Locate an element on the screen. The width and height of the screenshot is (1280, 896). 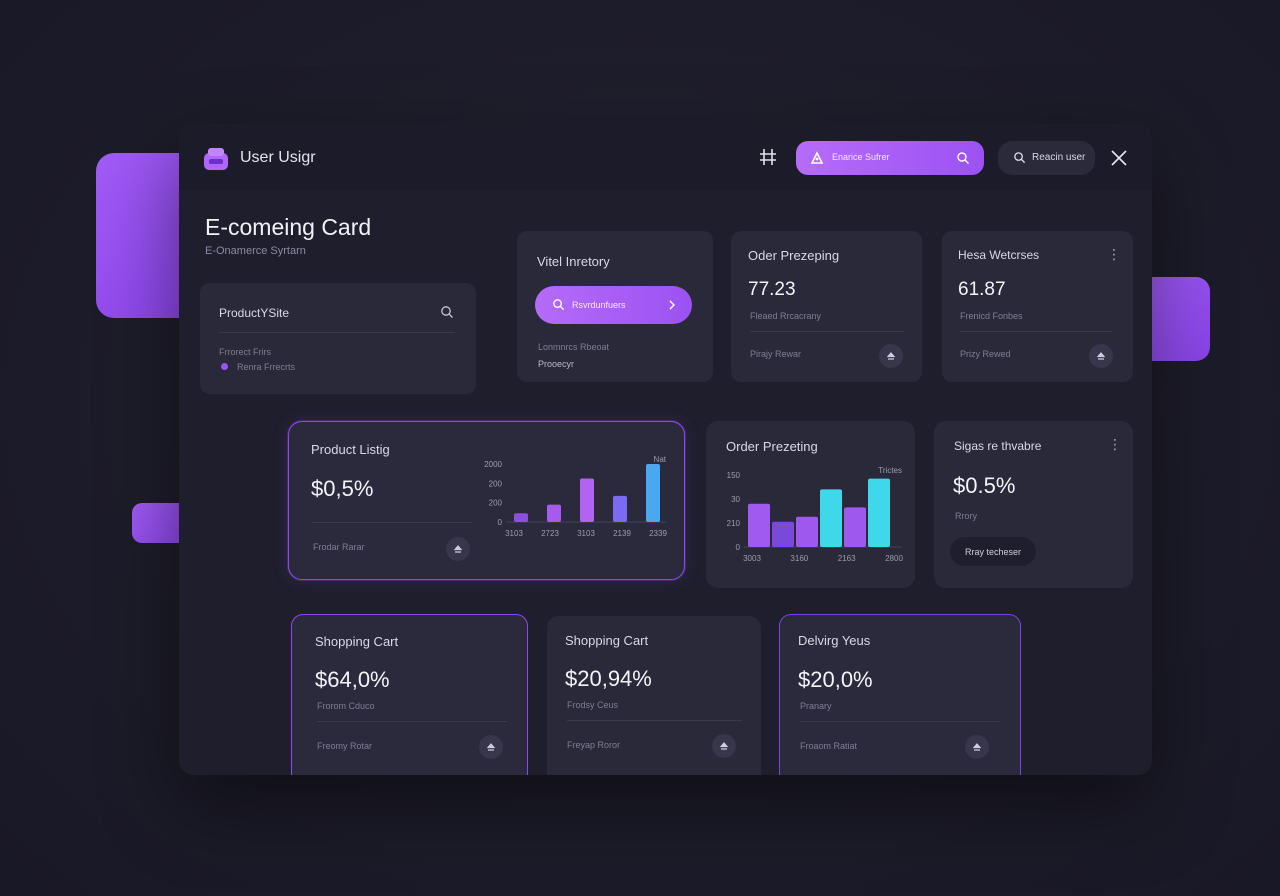
app-title: User Usigr is located at coordinates (278, 157).